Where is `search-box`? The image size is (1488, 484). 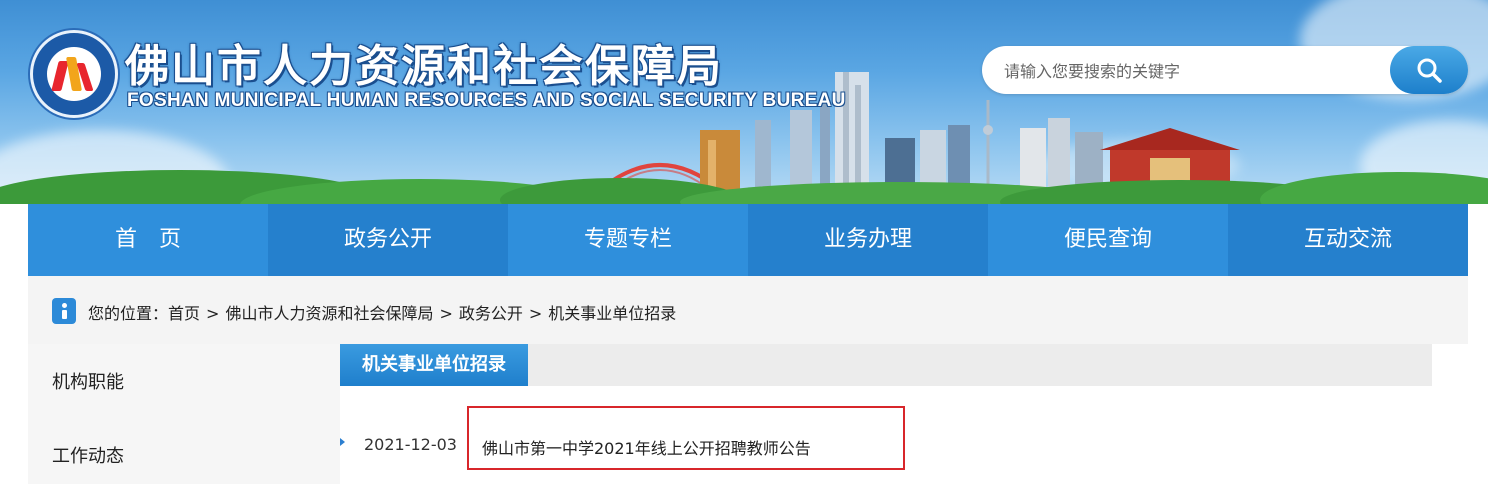 search-box is located at coordinates (1225, 71).